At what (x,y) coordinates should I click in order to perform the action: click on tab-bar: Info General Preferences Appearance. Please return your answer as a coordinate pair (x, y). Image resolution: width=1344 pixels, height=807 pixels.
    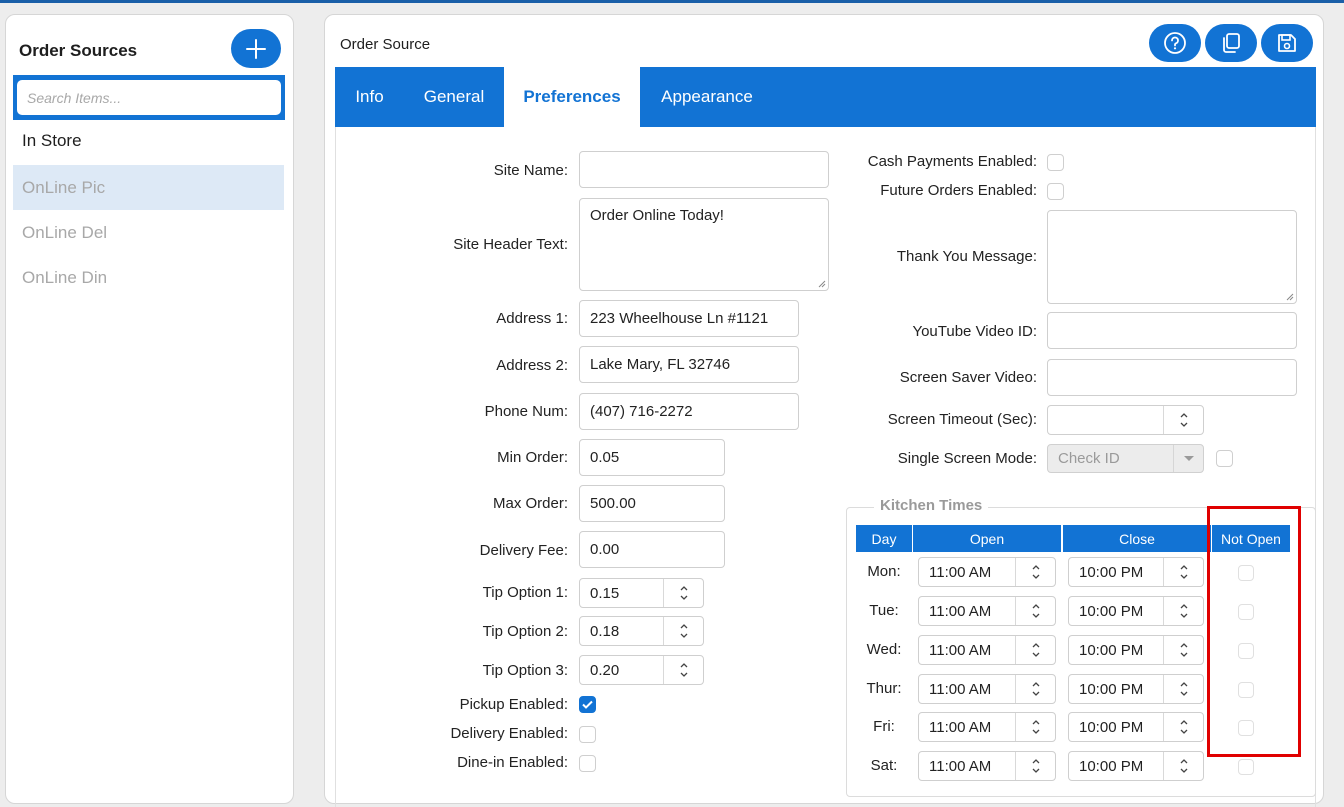
    Looking at the image, I should click on (825, 97).